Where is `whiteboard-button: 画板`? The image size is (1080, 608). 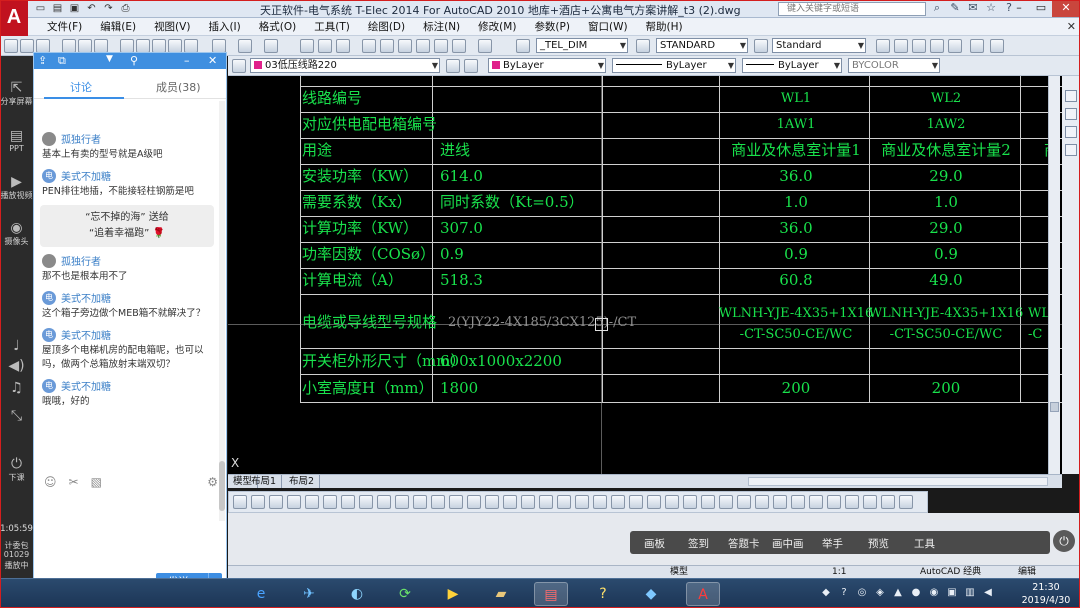
whiteboard-button: 画板 is located at coordinates (654, 543).